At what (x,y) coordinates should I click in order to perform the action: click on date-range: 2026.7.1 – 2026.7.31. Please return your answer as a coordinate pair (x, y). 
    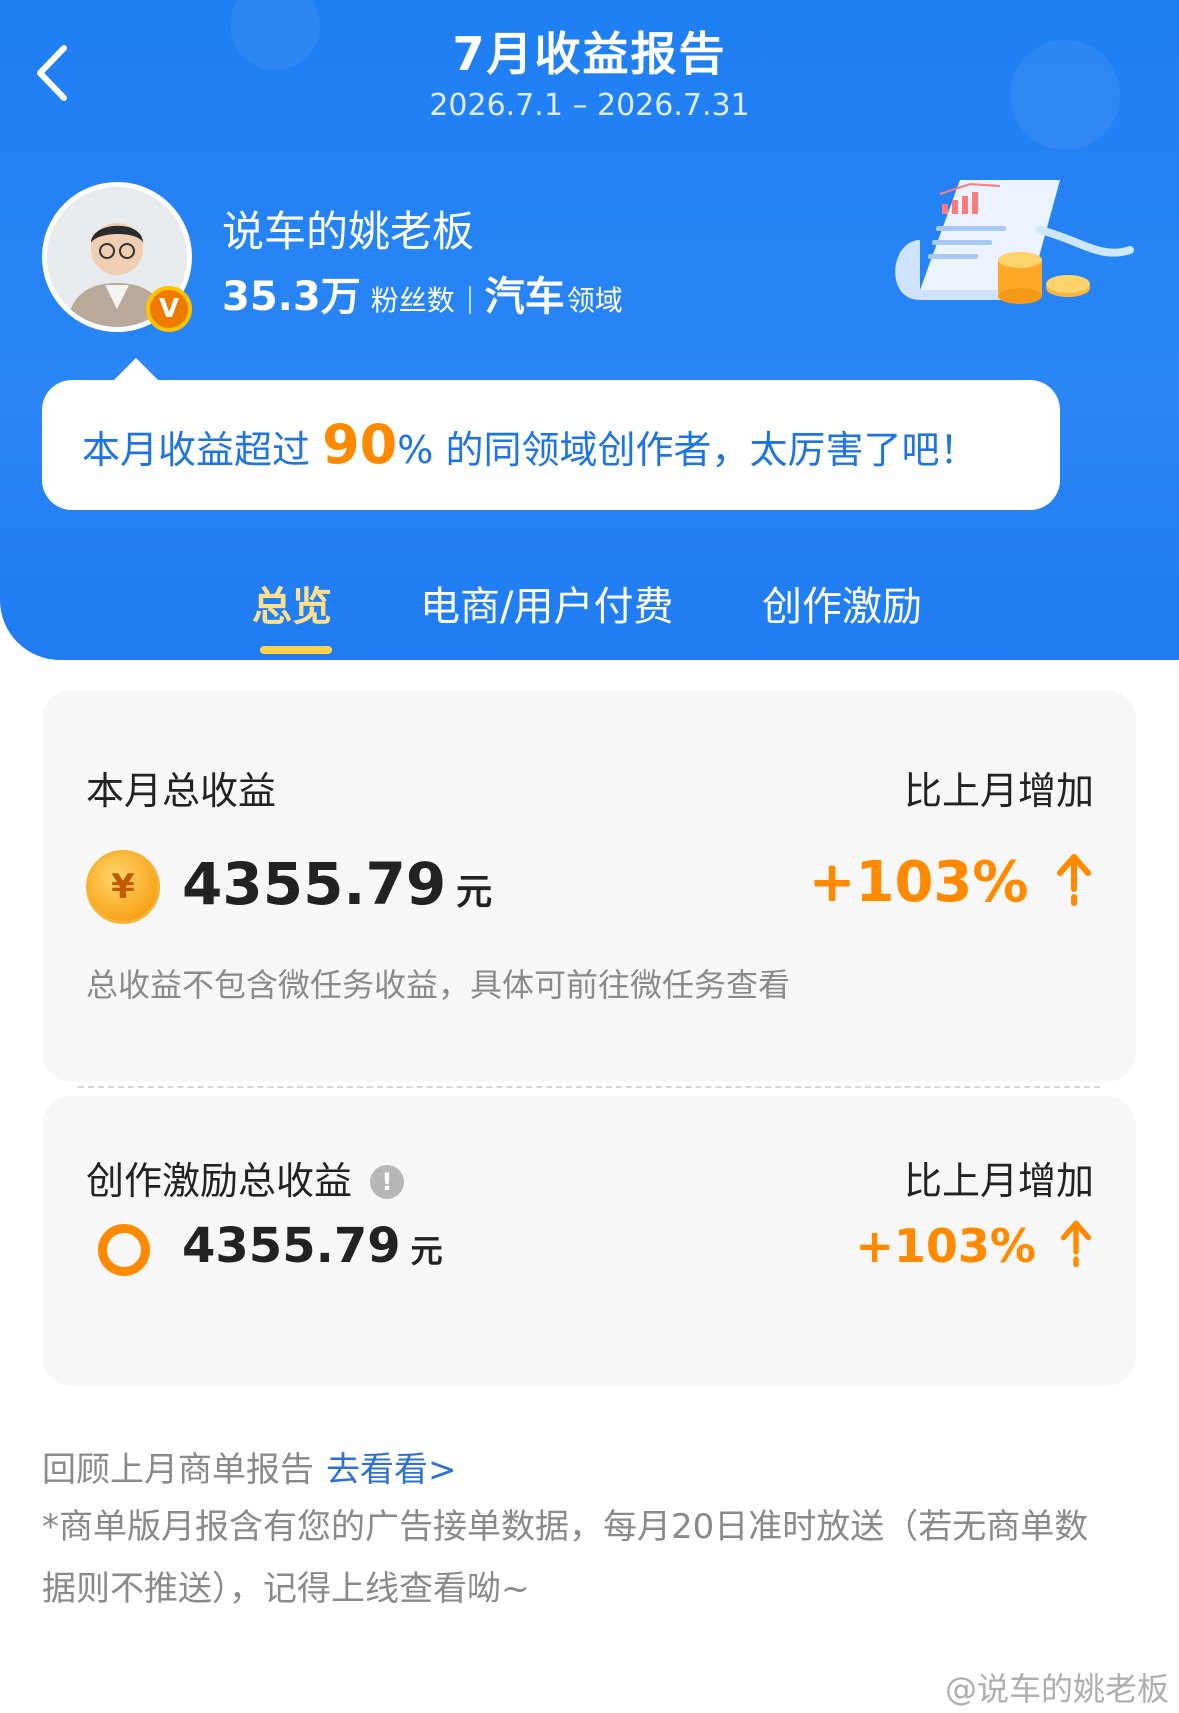
    Looking at the image, I should click on (589, 105).